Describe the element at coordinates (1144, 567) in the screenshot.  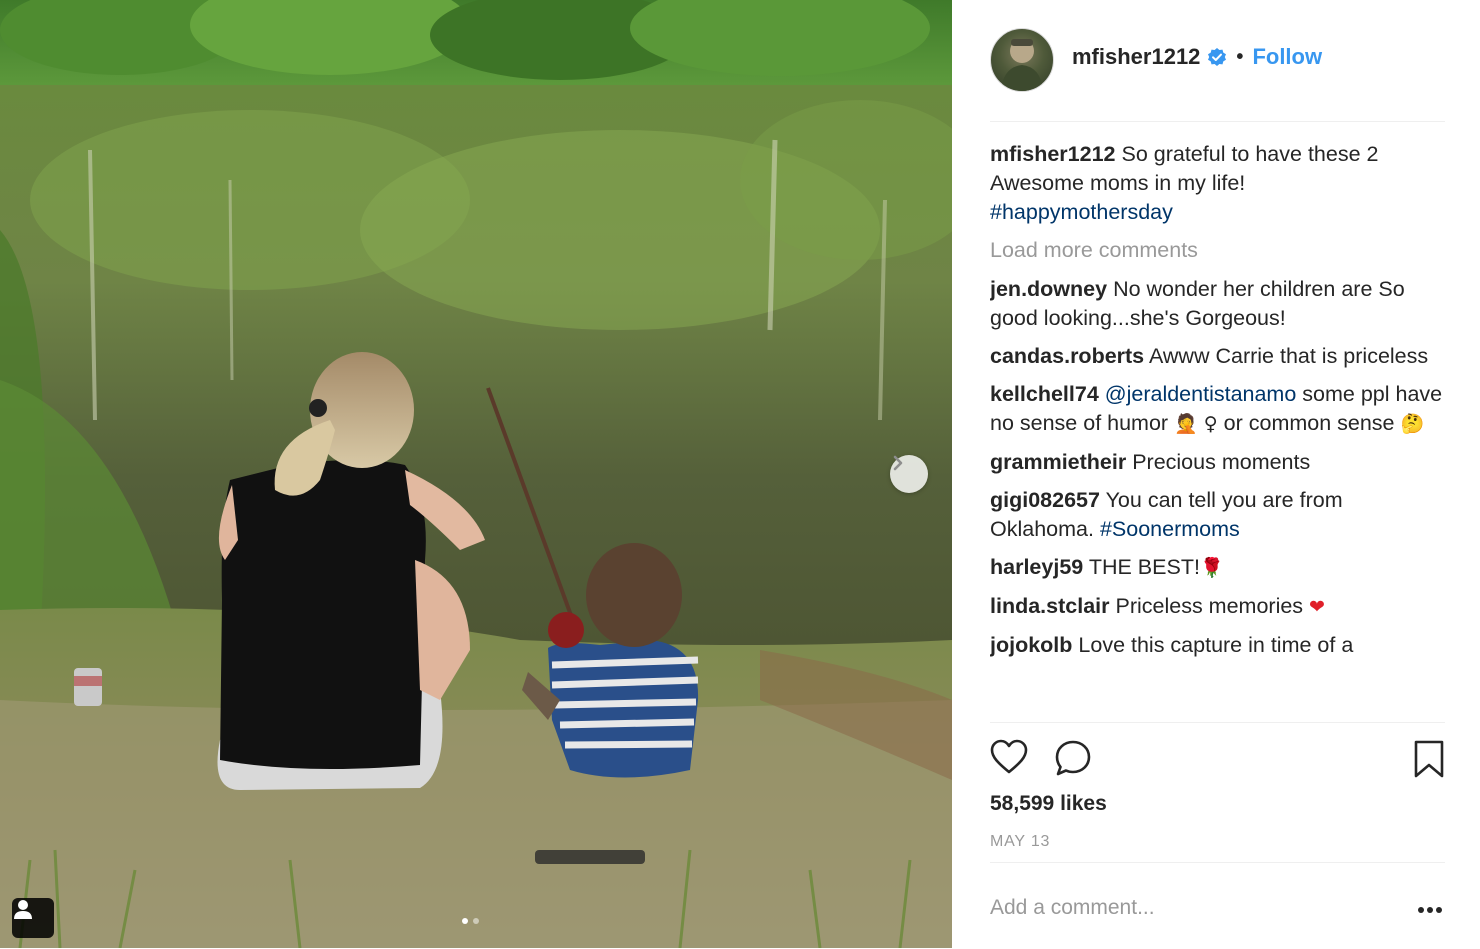
I see `comment-text: THE BEST!` at that location.